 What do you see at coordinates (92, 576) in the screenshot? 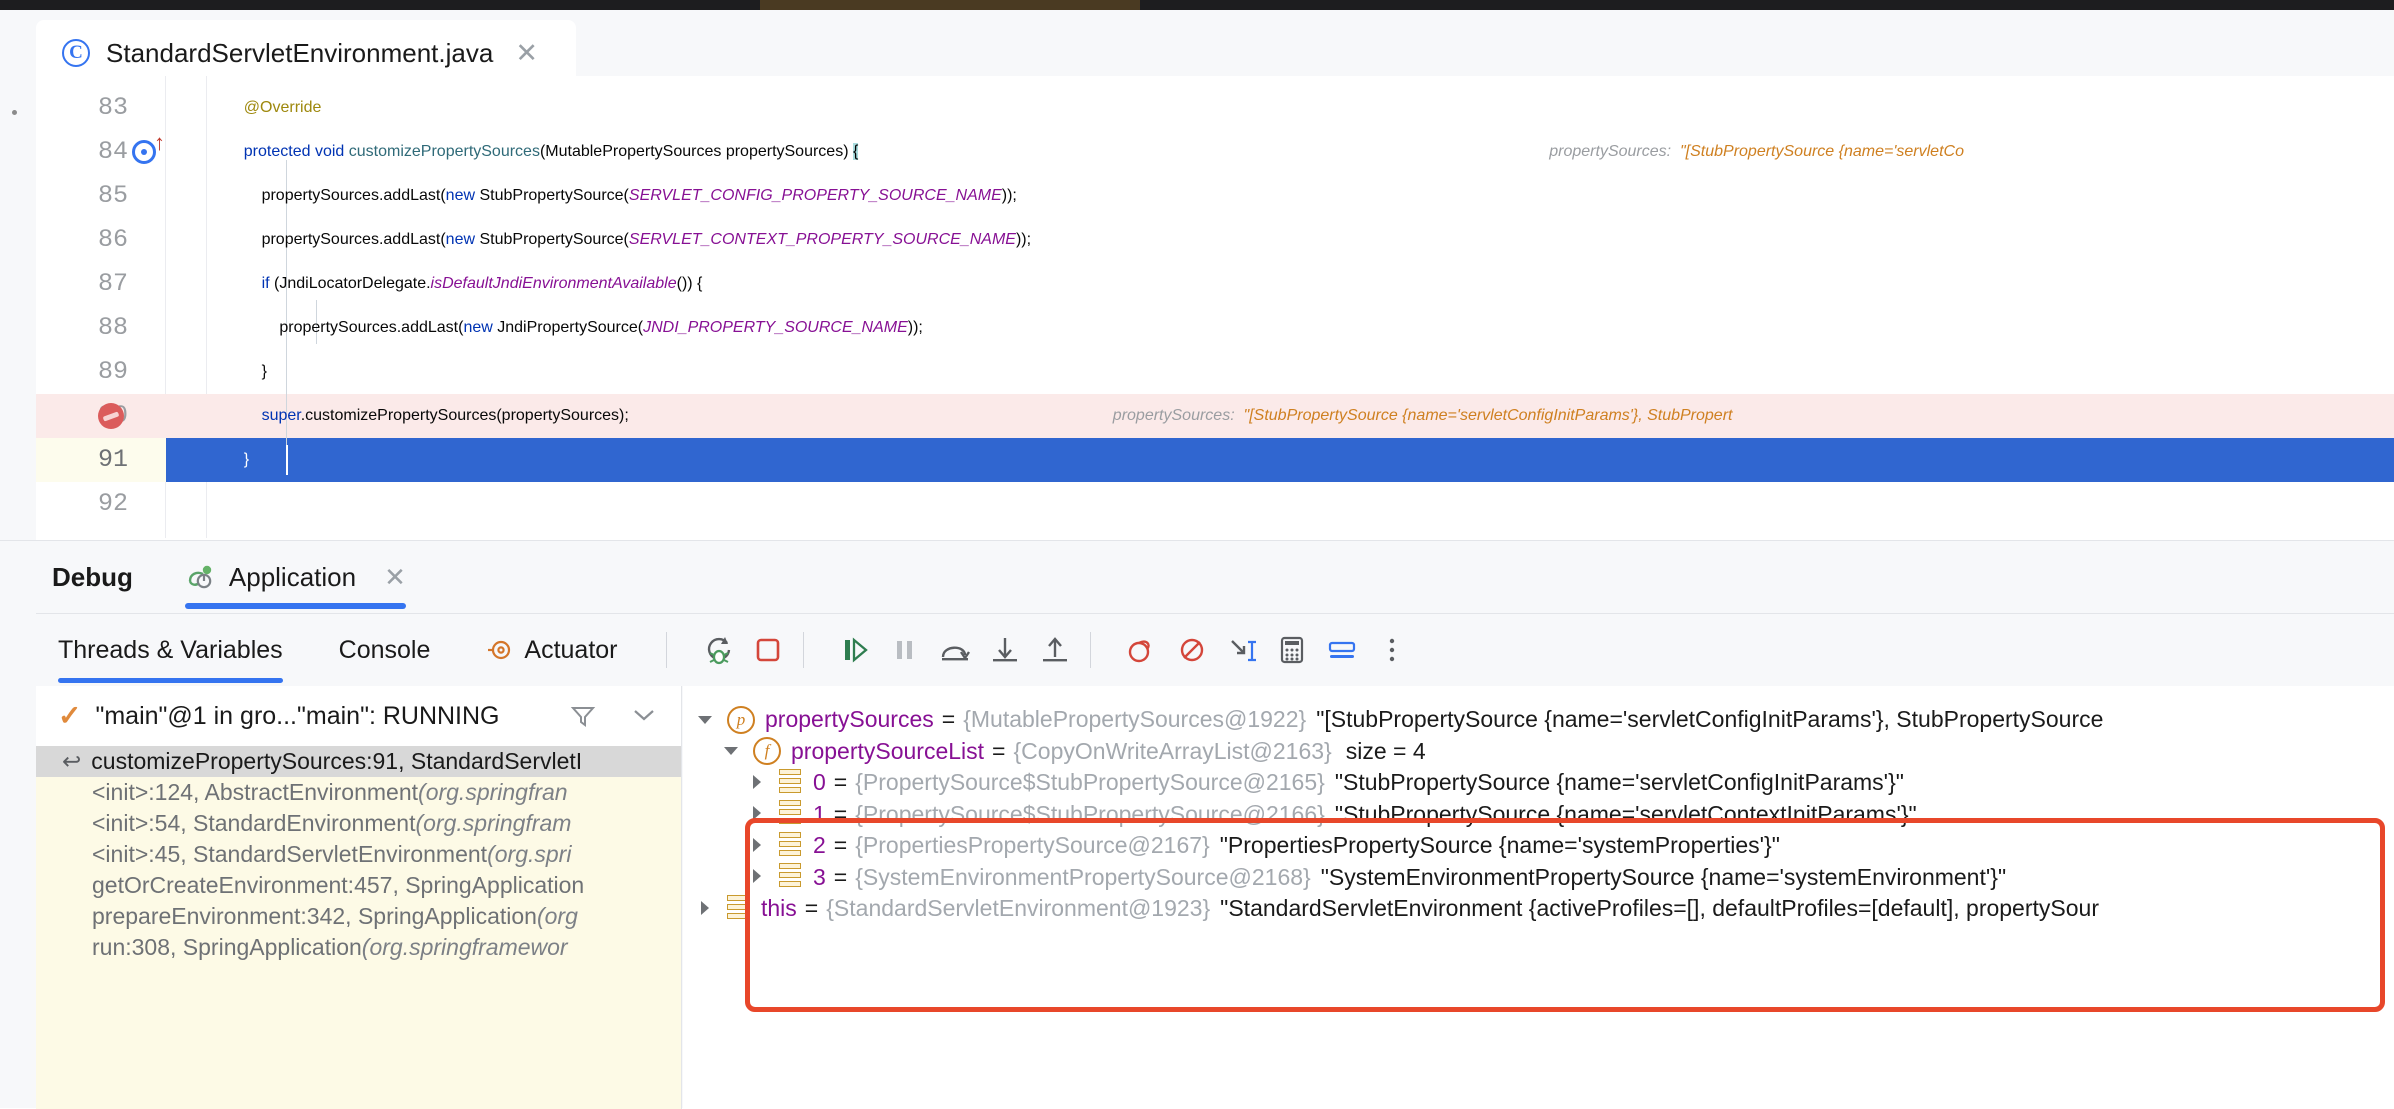
I see `debug-window-title: Debug` at bounding box center [92, 576].